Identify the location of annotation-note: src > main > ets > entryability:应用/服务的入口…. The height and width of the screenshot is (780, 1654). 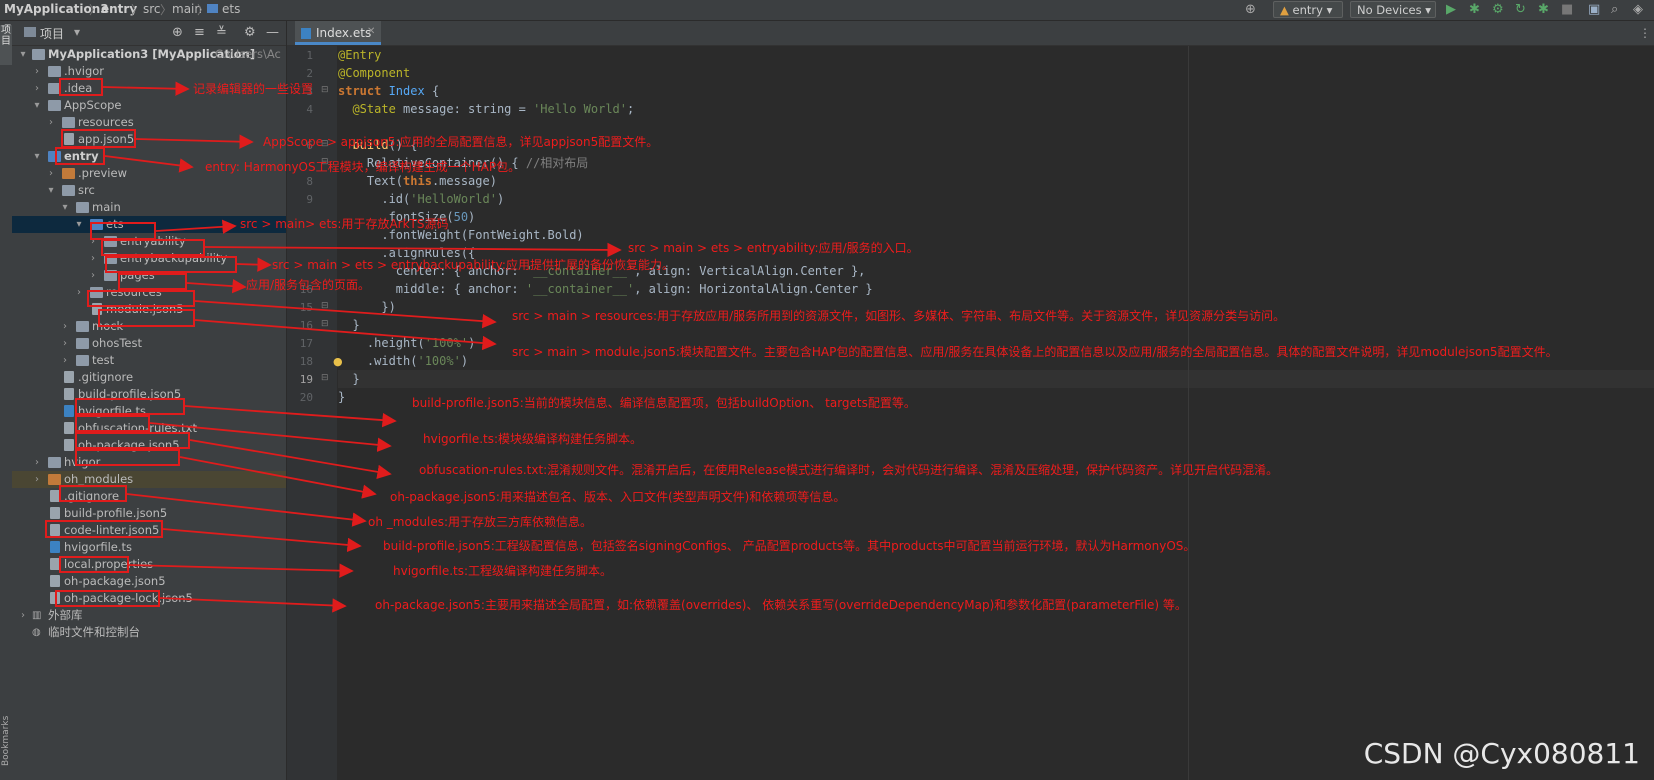
(773, 248).